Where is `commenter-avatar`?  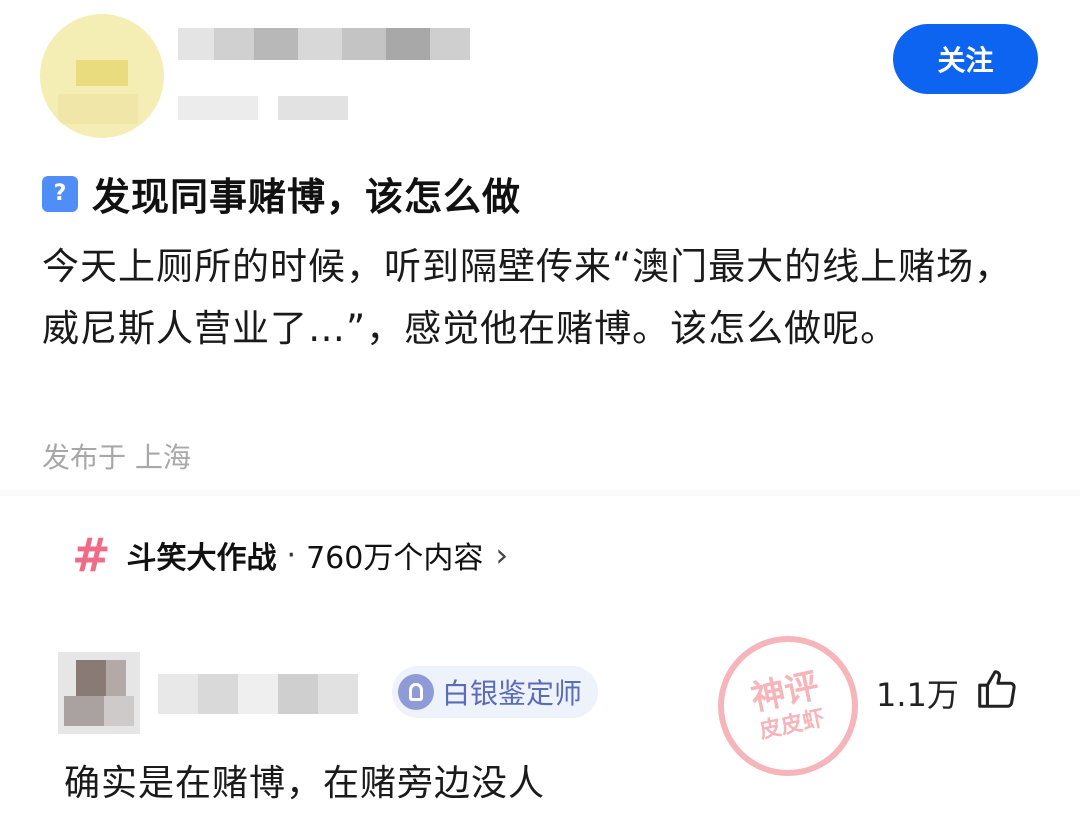
commenter-avatar is located at coordinates (99, 693).